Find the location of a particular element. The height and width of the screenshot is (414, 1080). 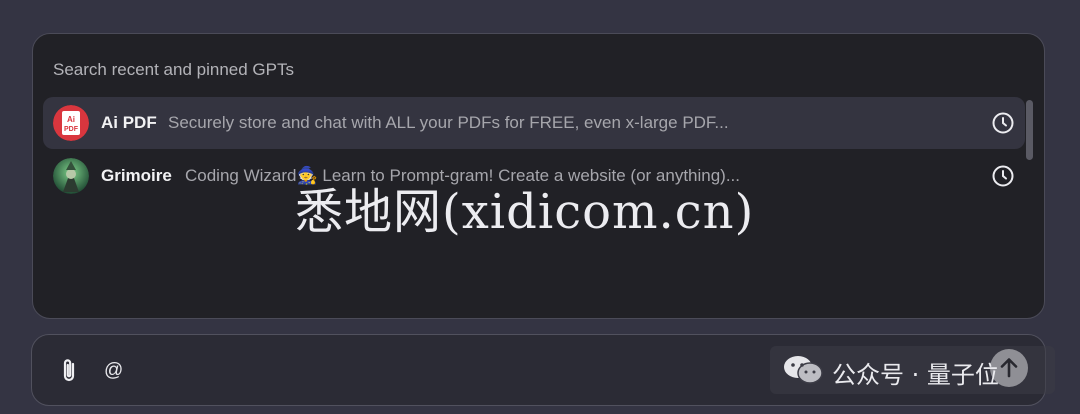

wechat-watermark: 公众号 · 量子位 is located at coordinates (912, 370).